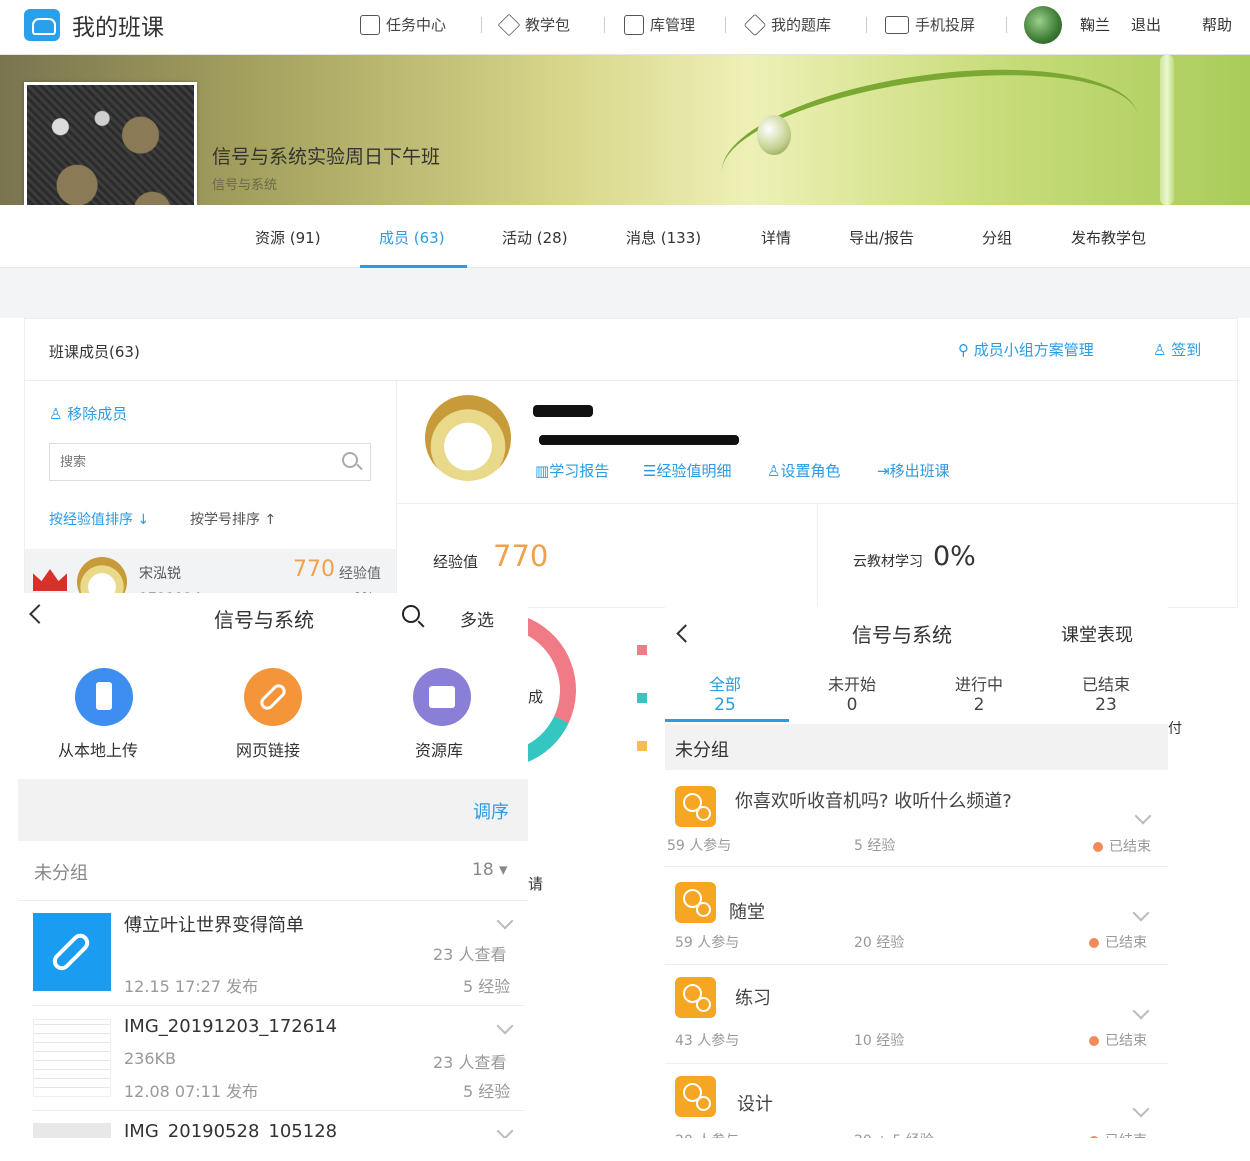  Describe the element at coordinates (370, 24) in the screenshot. I see `task-icon` at that location.